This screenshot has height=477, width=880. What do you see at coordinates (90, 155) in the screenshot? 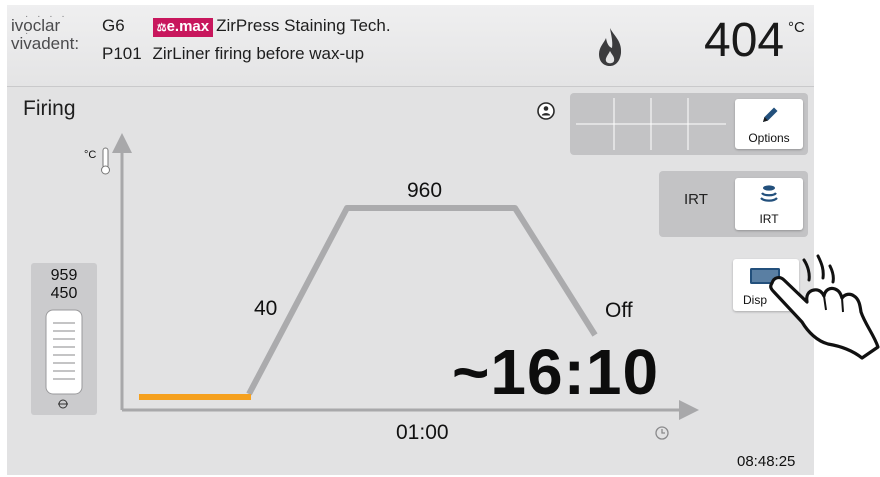
I see `y-unit-label: °C` at bounding box center [90, 155].